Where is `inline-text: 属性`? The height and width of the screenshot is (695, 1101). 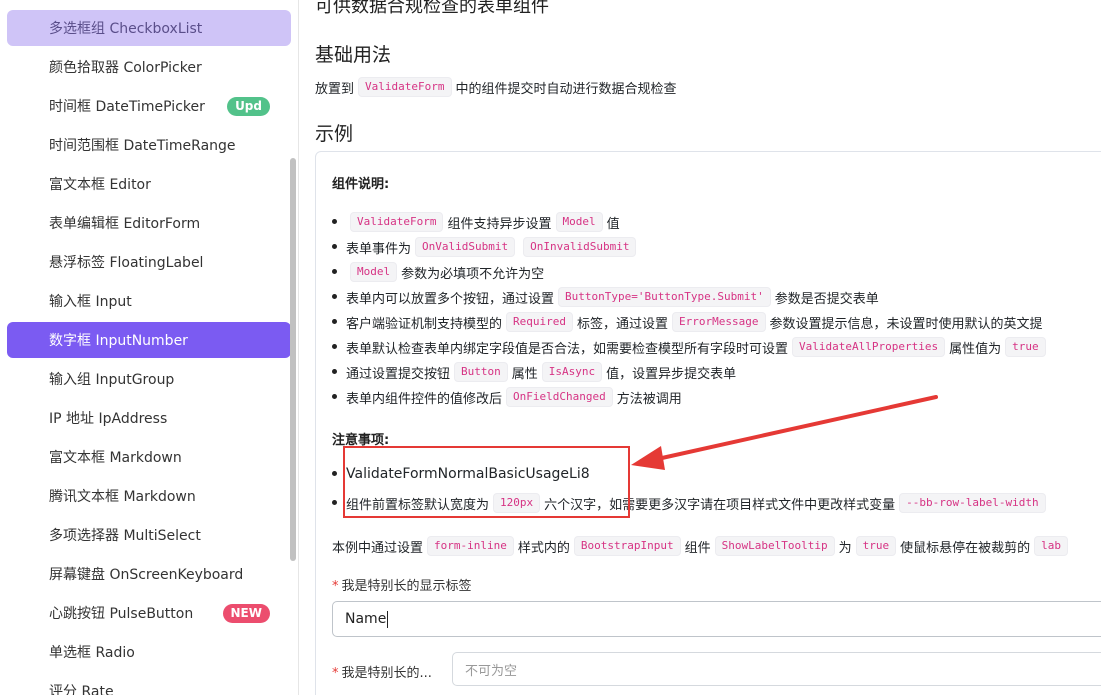
inline-text: 属性 is located at coordinates (524, 374).